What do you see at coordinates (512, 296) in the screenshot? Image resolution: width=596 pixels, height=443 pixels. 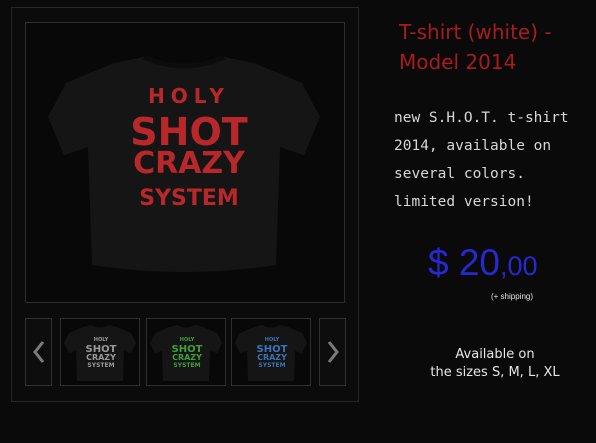 I see `shipping-note: (+ shipping)` at bounding box center [512, 296].